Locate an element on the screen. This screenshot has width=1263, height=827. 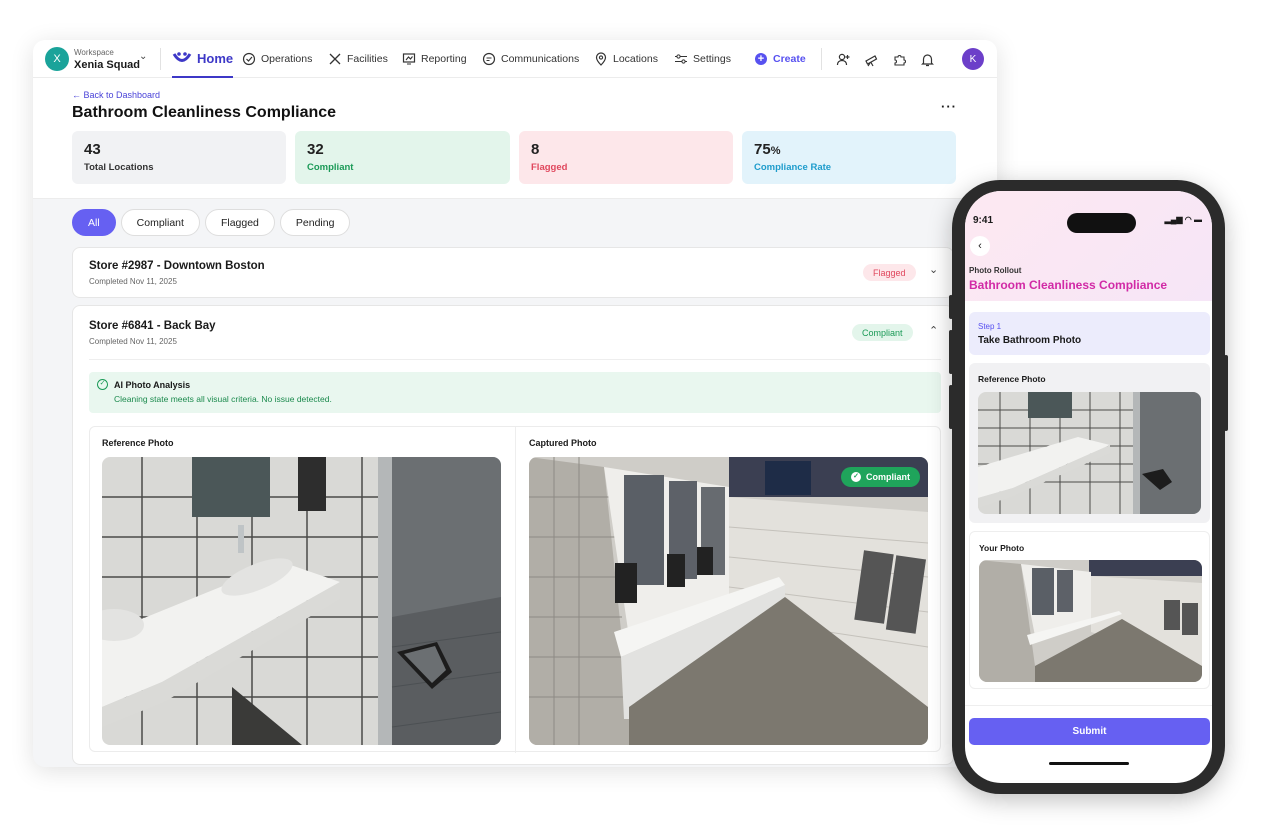
mobile-reference-section: Reference Photo is located at coordinates (1089, 443).